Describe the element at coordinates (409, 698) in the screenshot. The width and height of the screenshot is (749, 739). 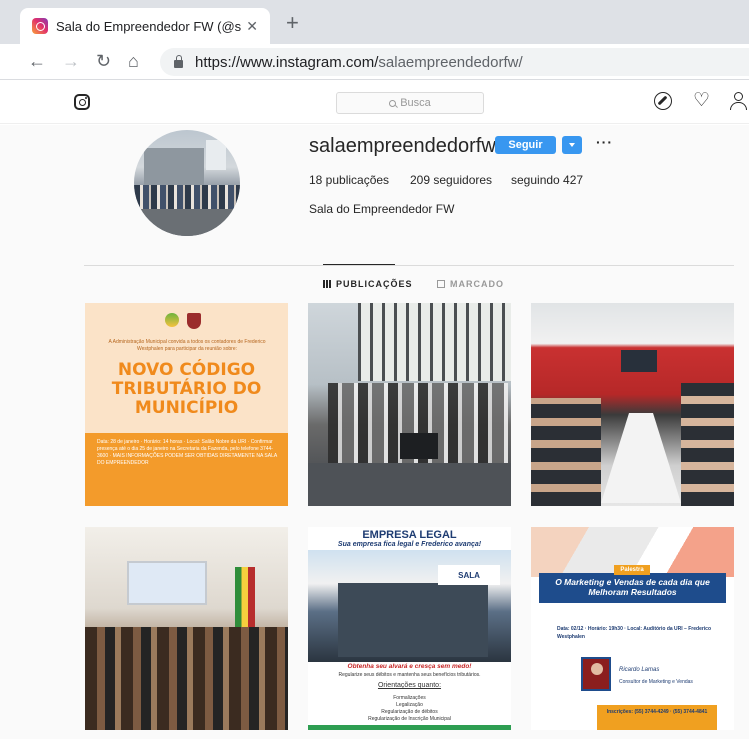
I see `post-5-item: Formalizações` at that location.